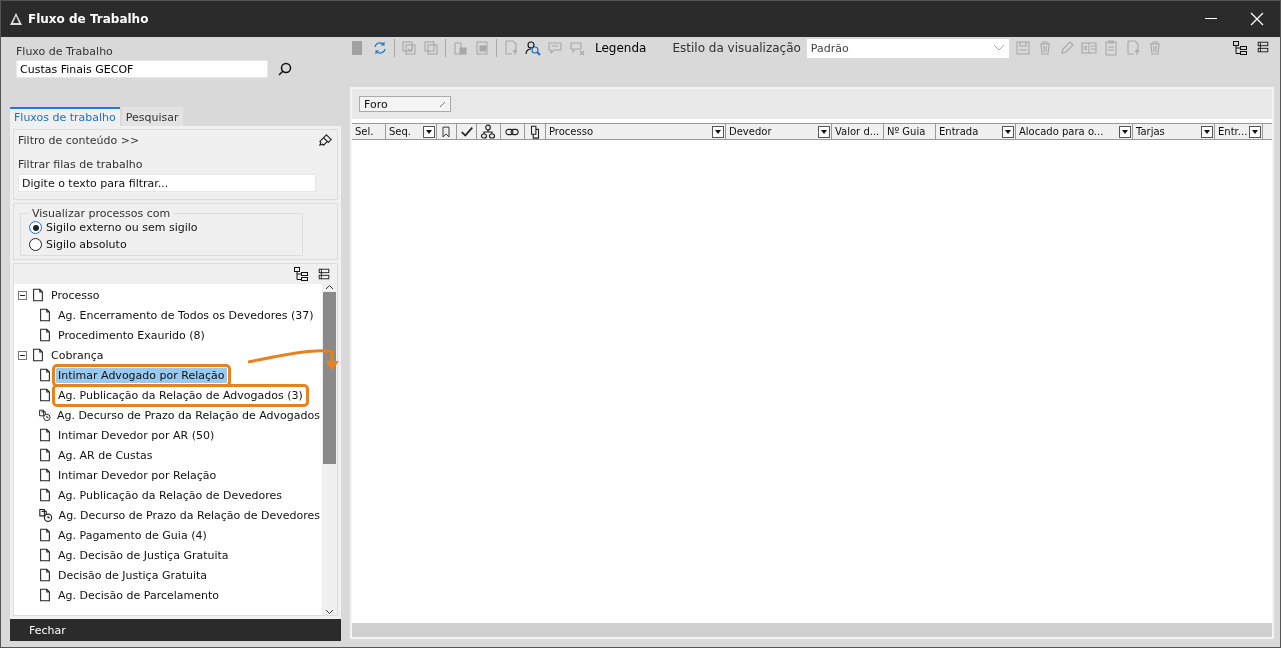  I want to click on checkmark-icon, so click(467, 131).